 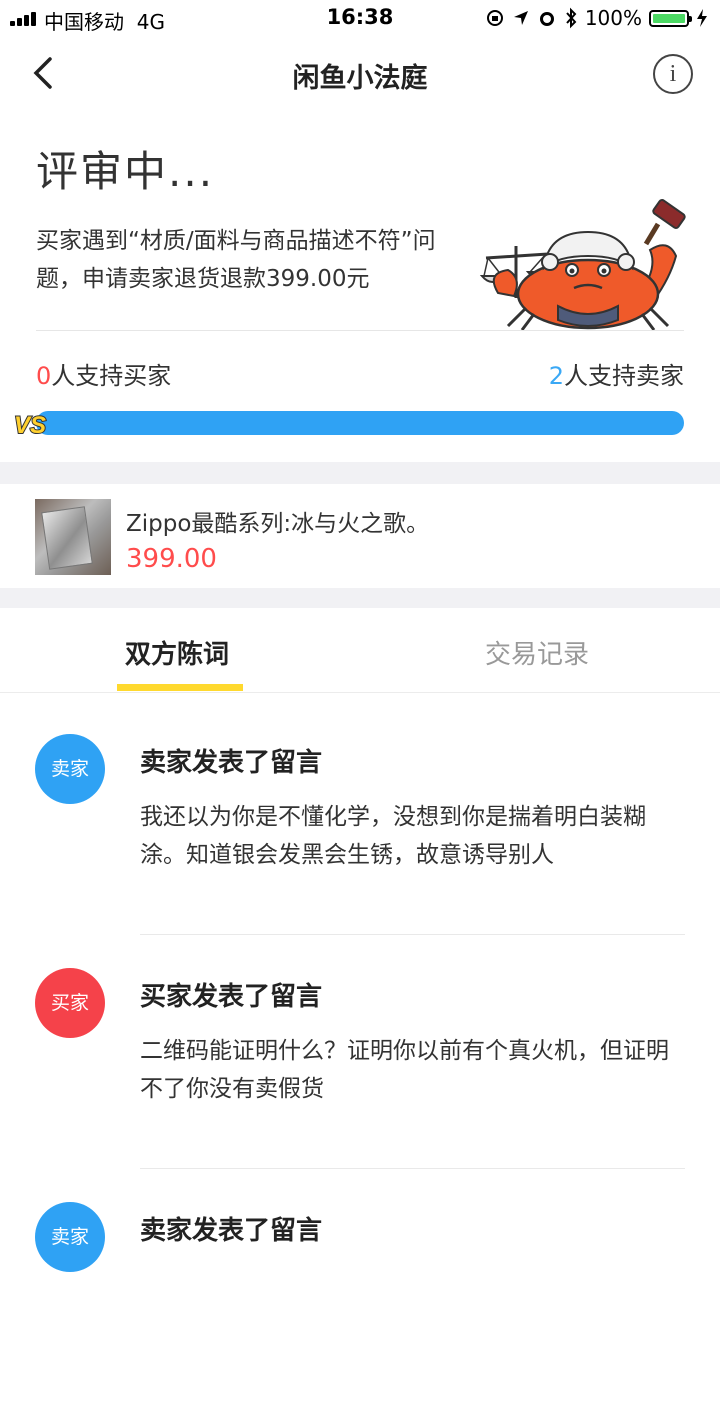 I want to click on info-icon: i, so click(x=673, y=74).